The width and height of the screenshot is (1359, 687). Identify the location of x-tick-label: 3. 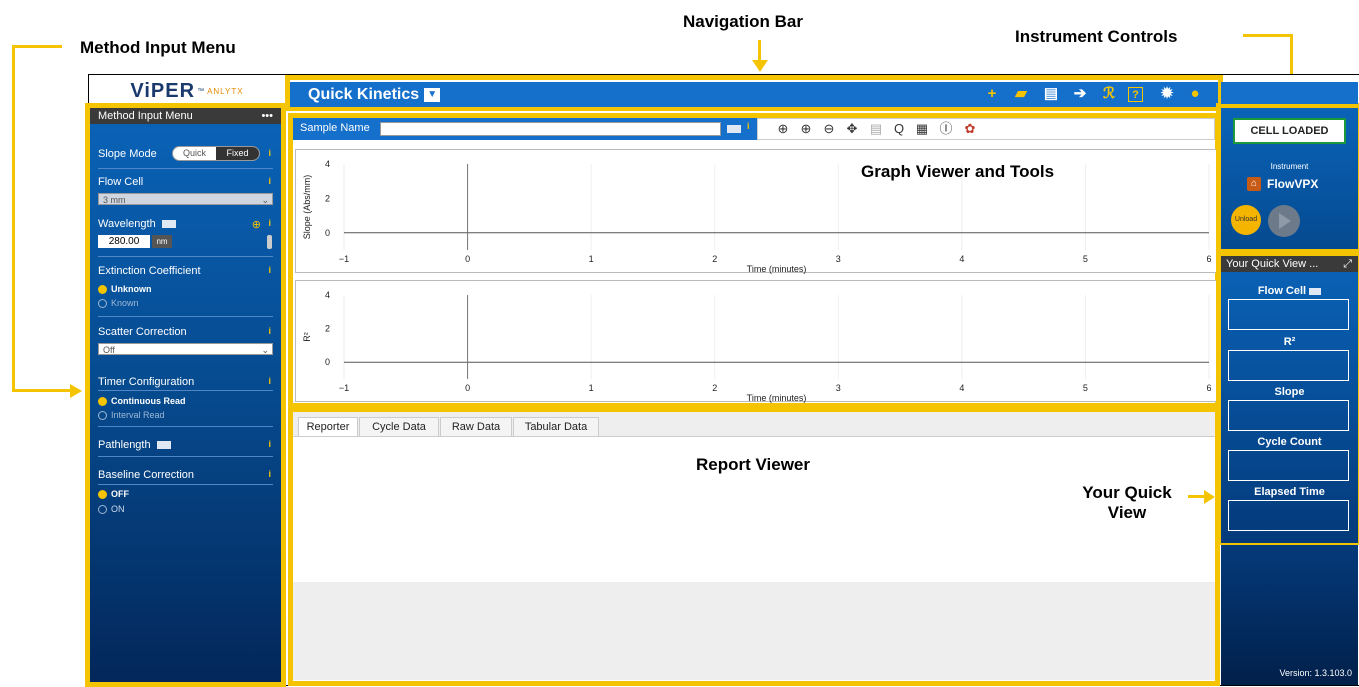
(838, 259).